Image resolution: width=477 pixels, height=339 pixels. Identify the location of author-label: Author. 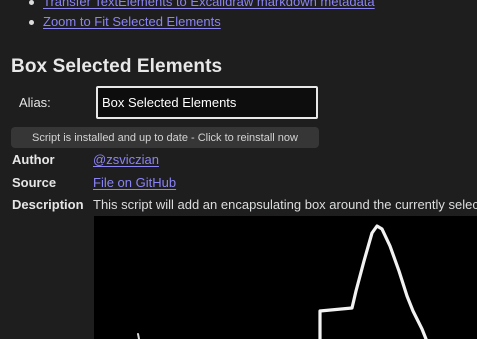
(33, 159).